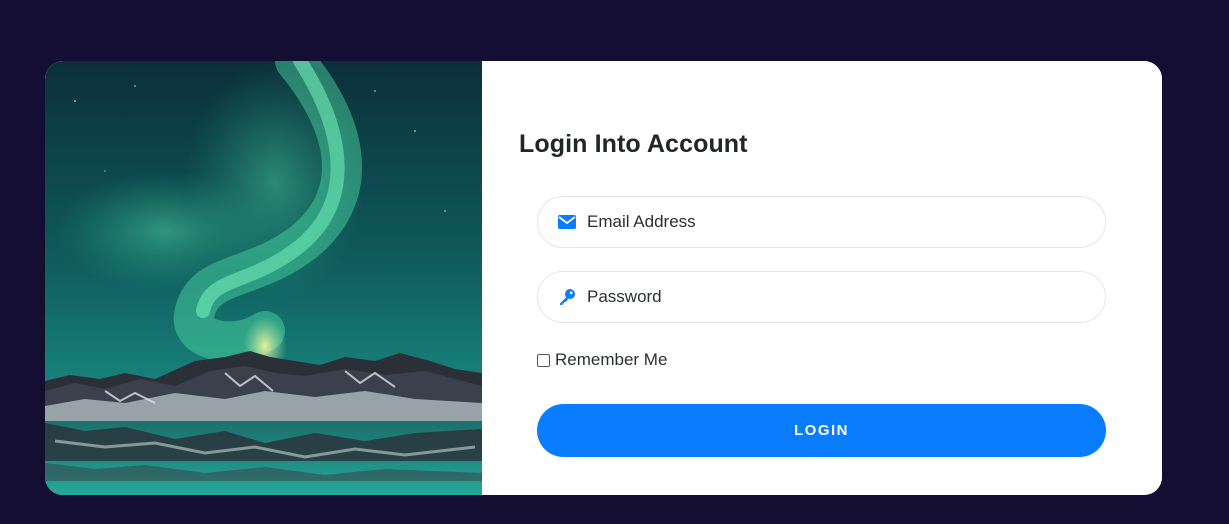  What do you see at coordinates (837, 222) in the screenshot?
I see `email-input` at bounding box center [837, 222].